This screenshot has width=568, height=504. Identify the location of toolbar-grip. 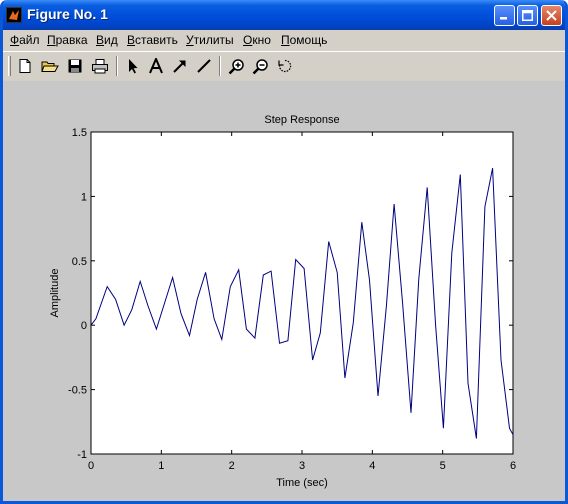
(9, 66).